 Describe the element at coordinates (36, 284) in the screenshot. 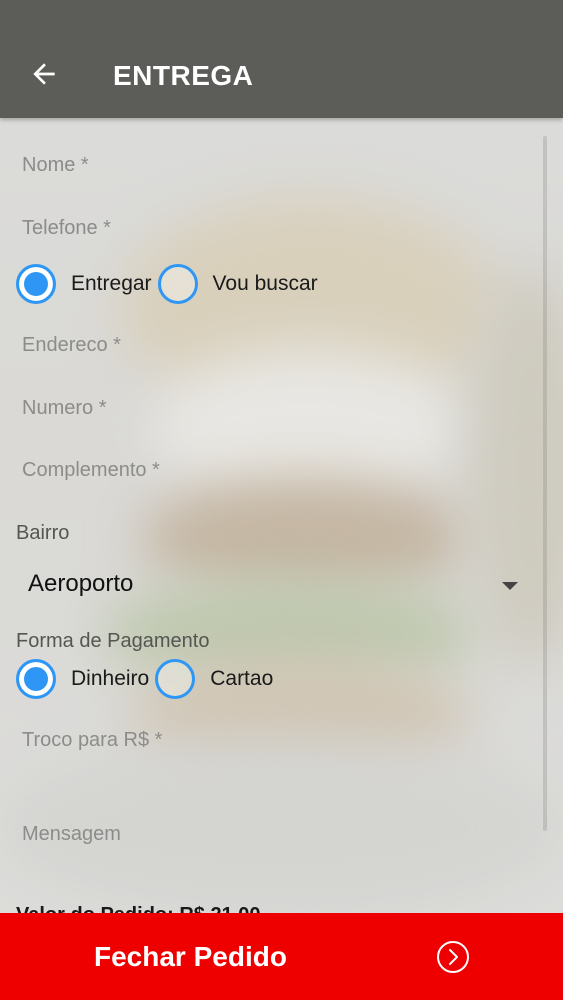

I see `entregar-radio` at that location.